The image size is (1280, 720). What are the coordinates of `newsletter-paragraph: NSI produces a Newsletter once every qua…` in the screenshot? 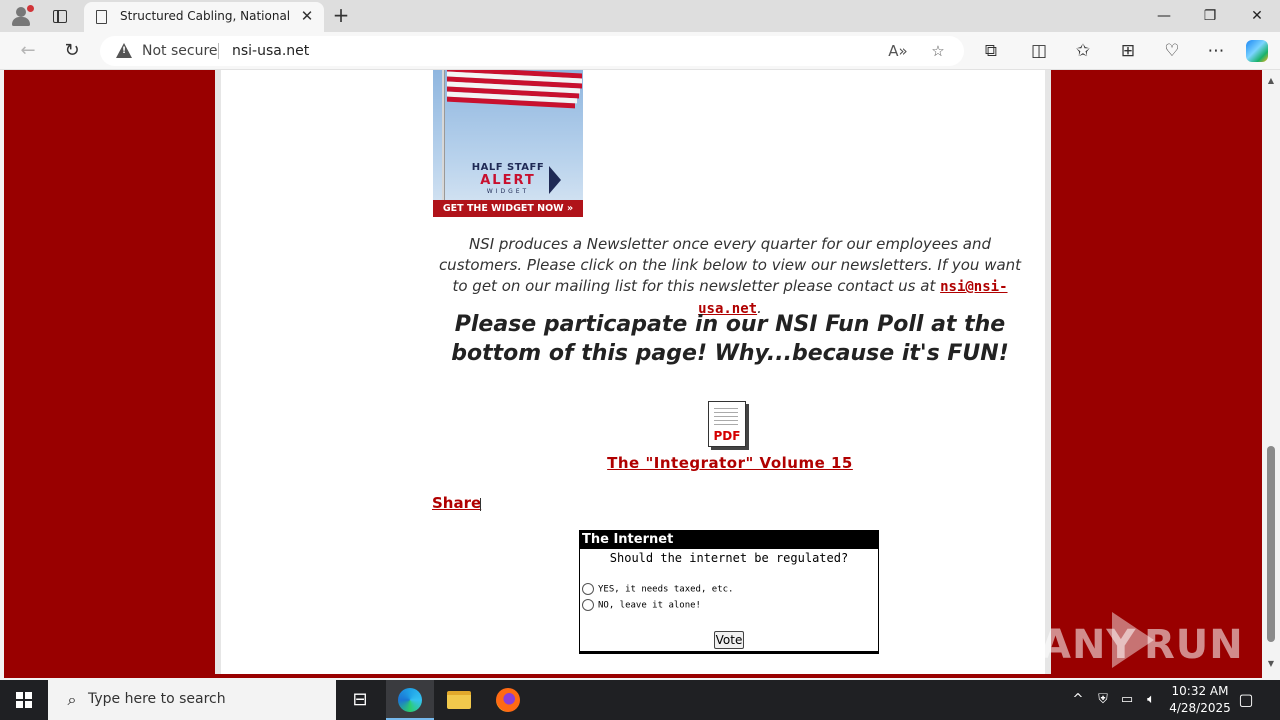 It's located at (730, 277).